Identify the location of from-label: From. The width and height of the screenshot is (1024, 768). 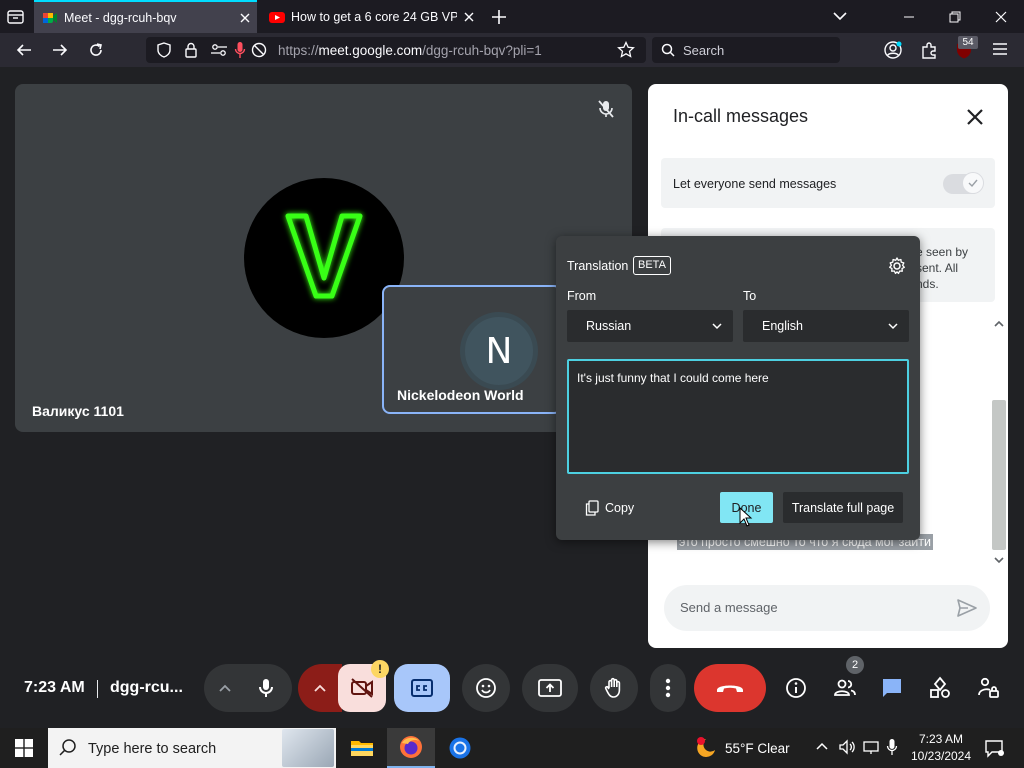
(582, 296).